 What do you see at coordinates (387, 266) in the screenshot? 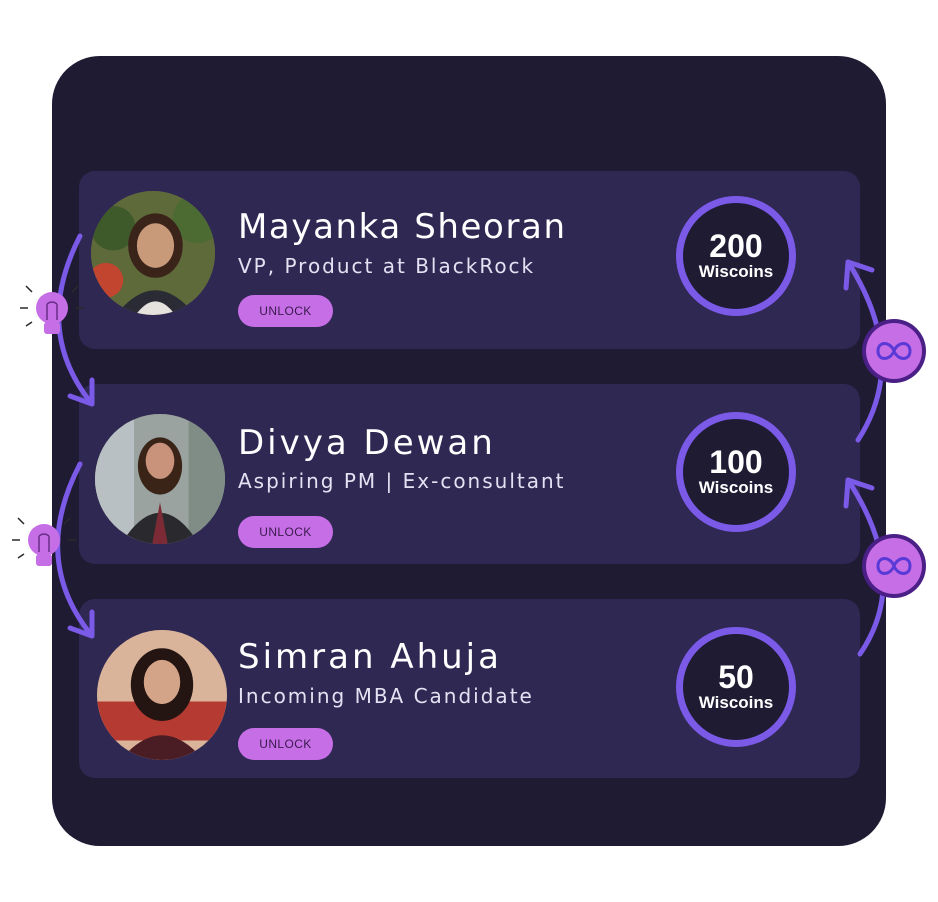
I see `profile-role: VP, Product at BlackRock` at bounding box center [387, 266].